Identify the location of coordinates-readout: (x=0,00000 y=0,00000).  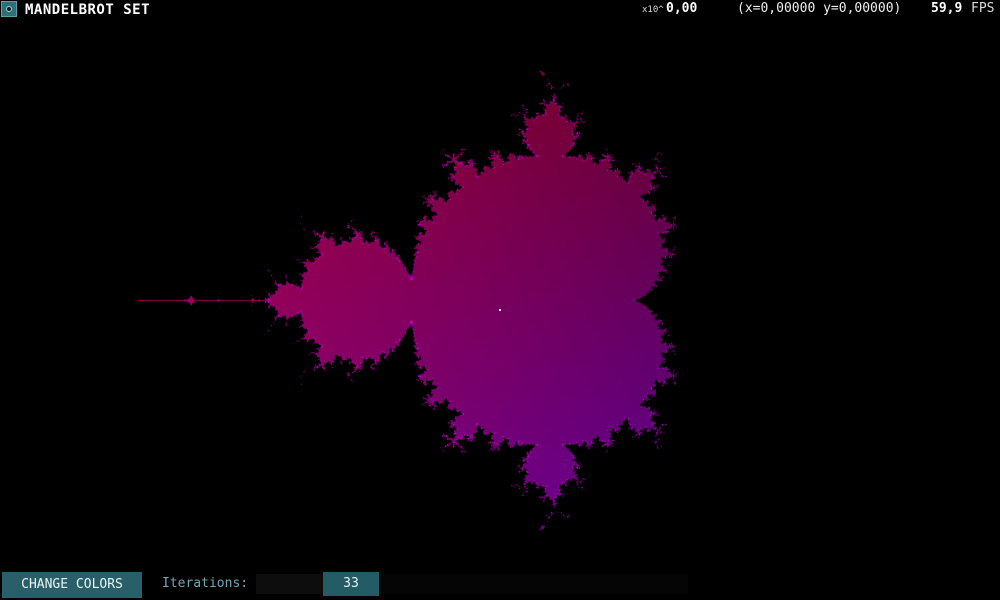
(819, 8).